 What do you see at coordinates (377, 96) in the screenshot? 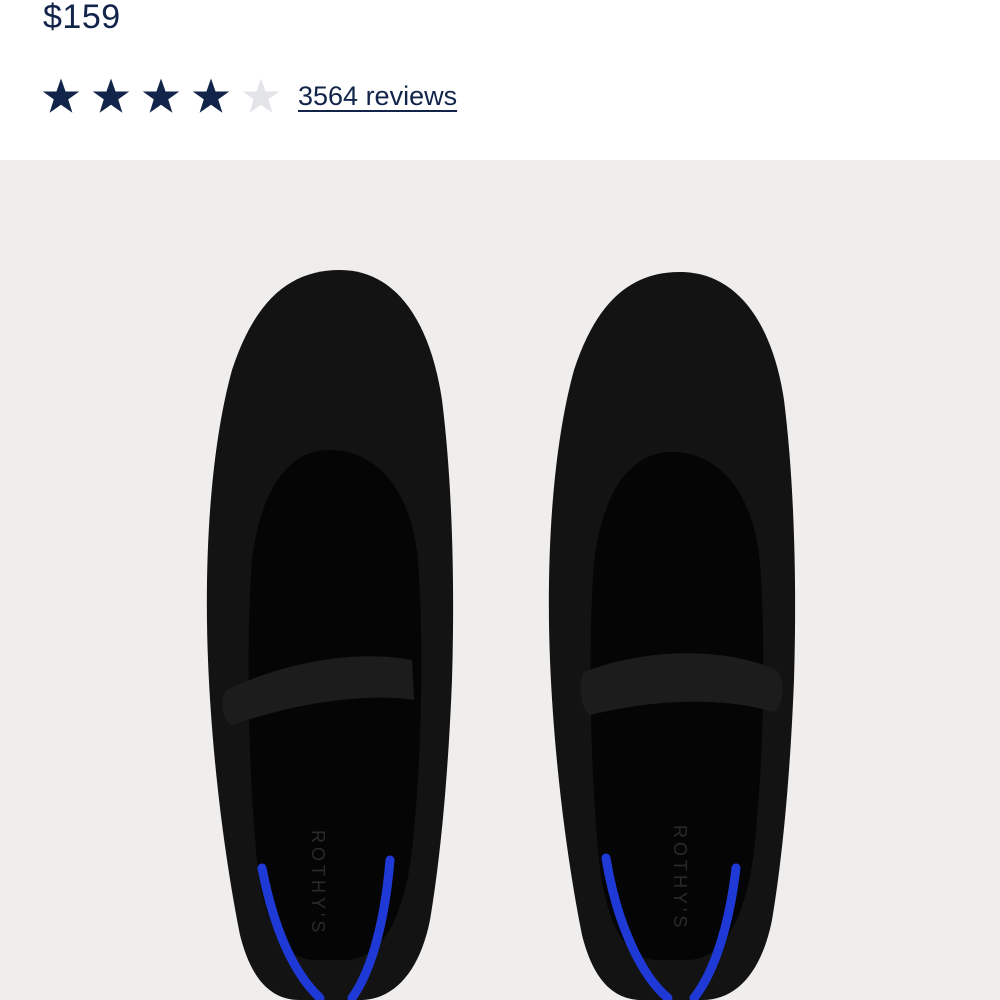
I see `reviews-link: 3564 reviews` at bounding box center [377, 96].